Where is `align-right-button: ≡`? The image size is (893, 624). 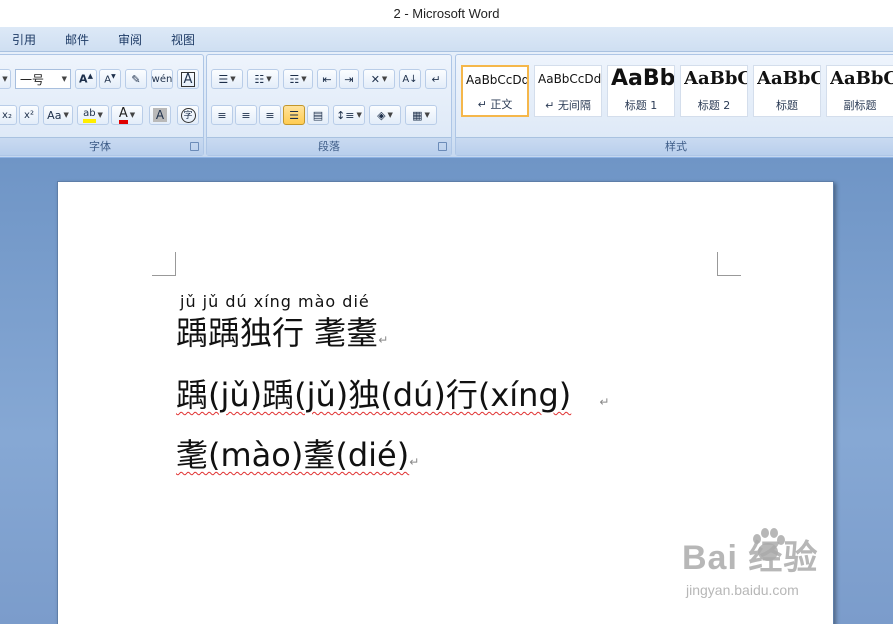 align-right-button: ≡ is located at coordinates (270, 115).